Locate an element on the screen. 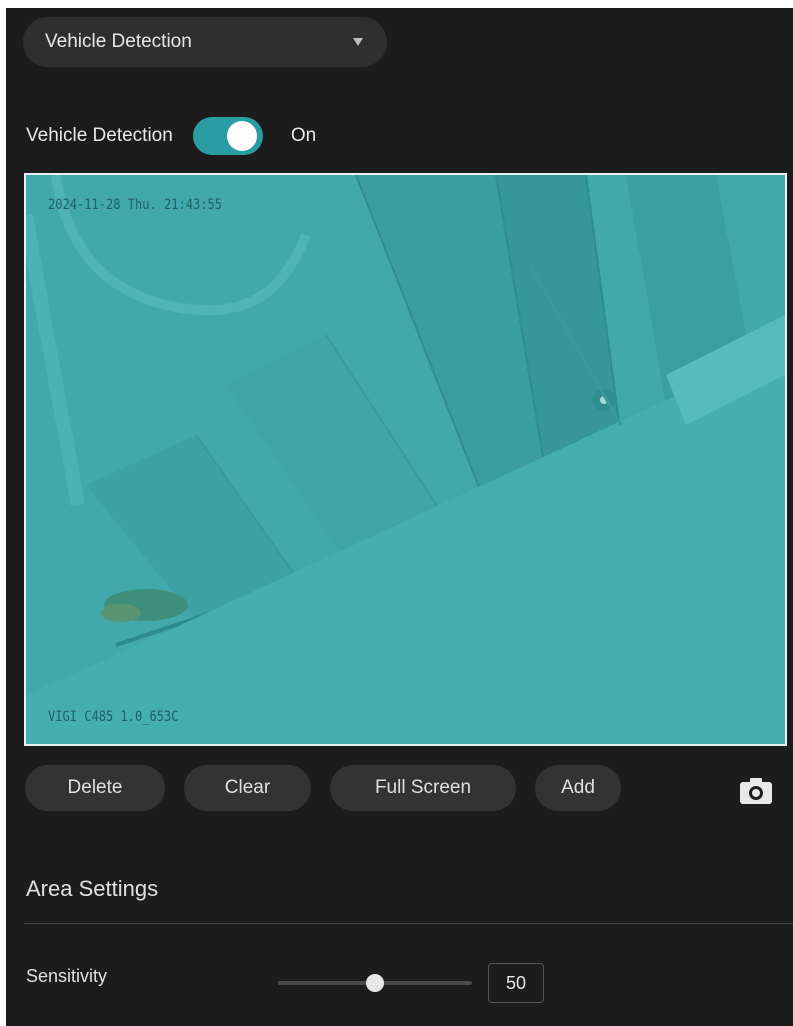 Image resolution: width=793 pixels, height=1026 pixels. sensitivity-input is located at coordinates (516, 983).